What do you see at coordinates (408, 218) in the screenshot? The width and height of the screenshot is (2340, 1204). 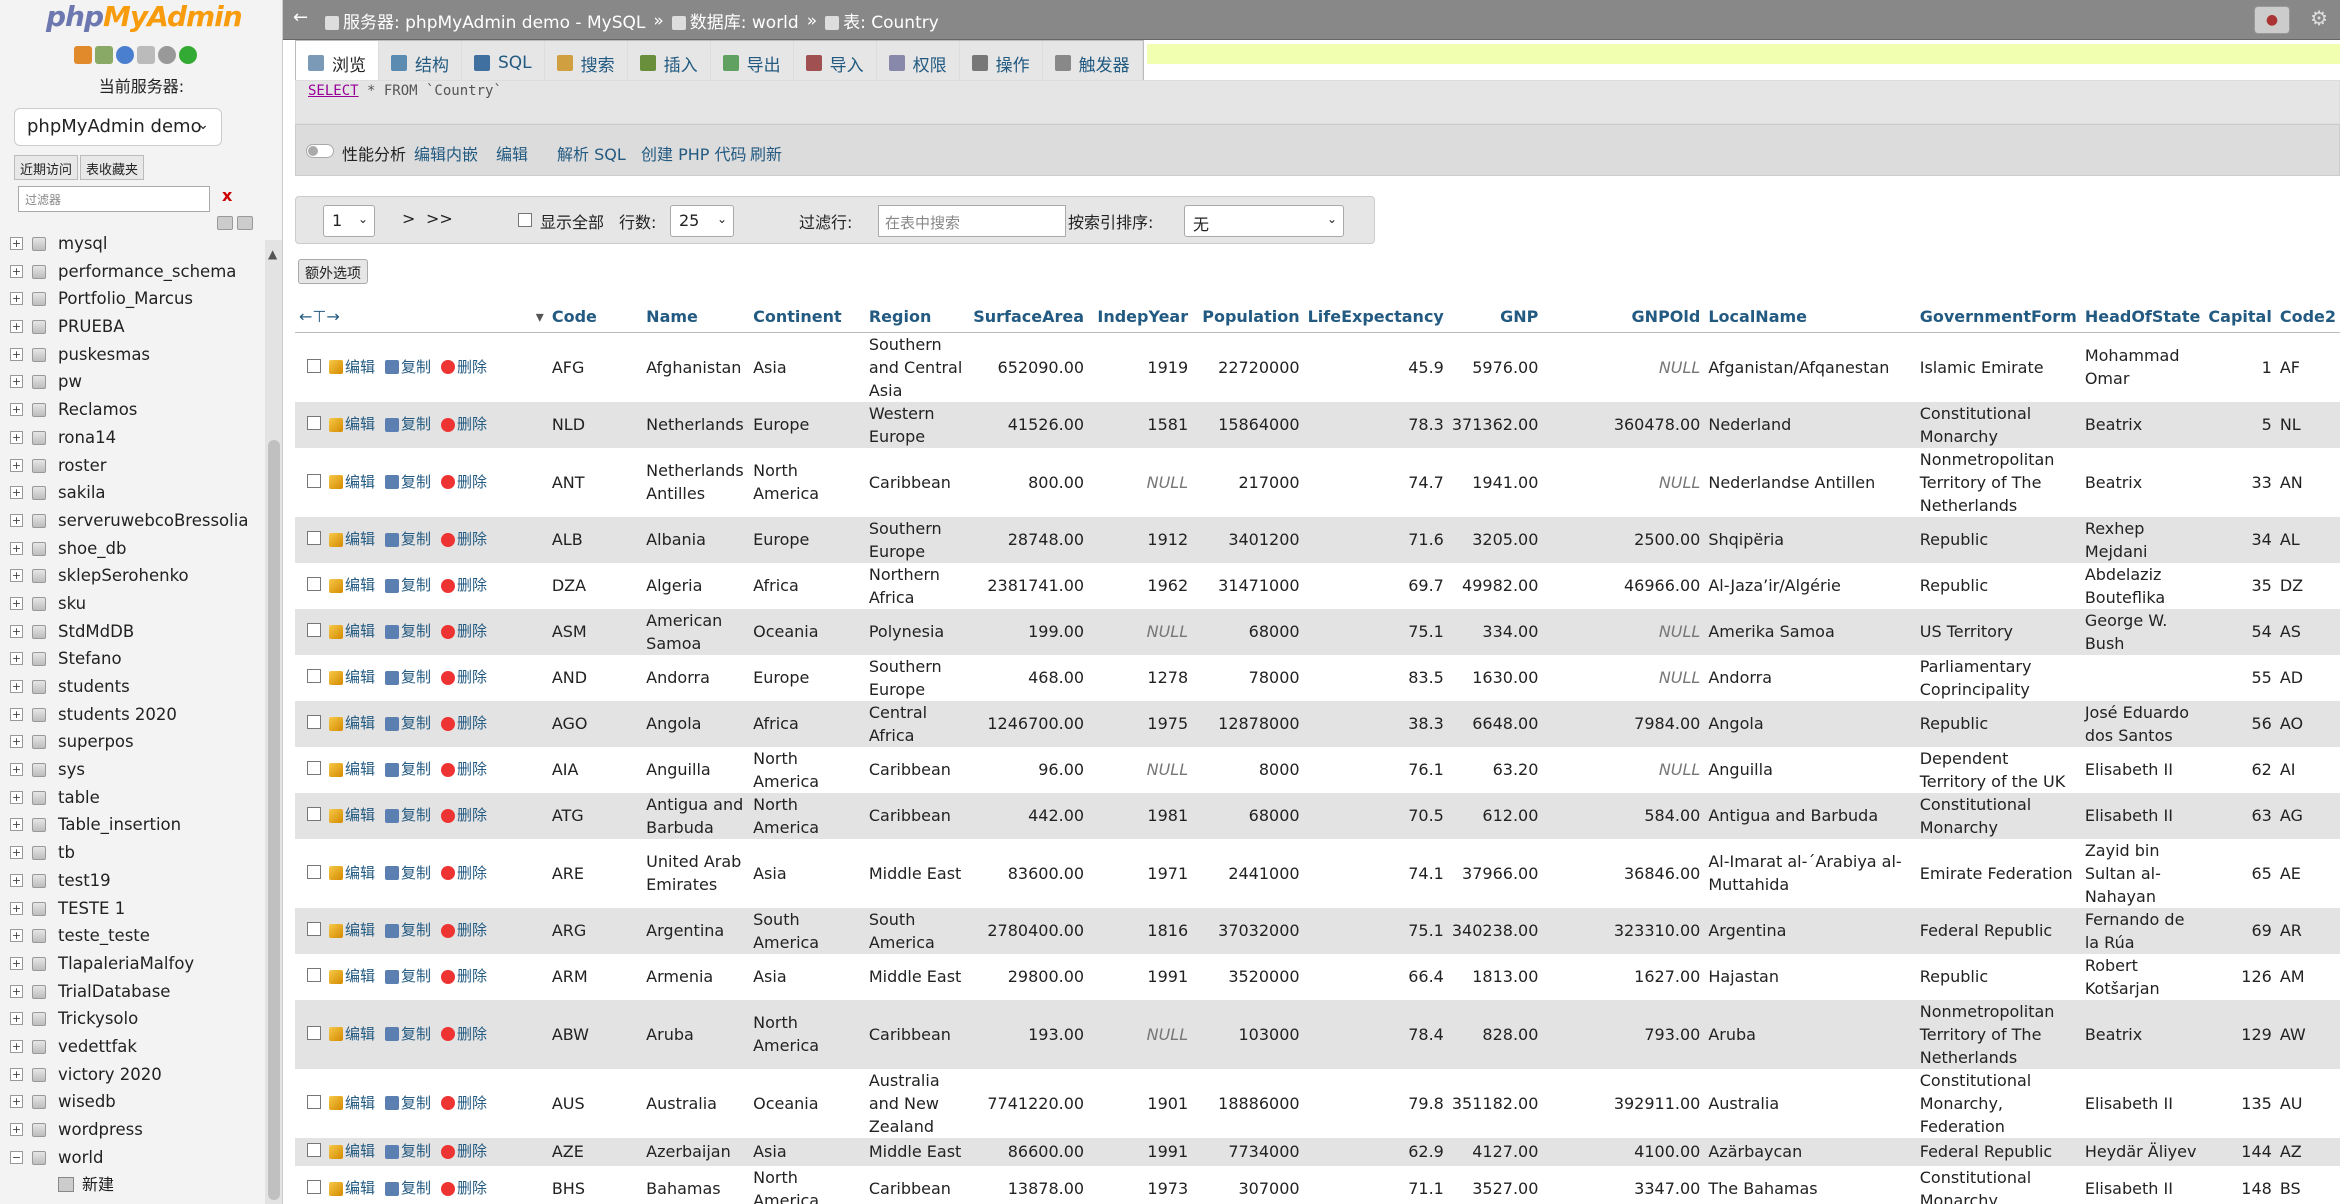 I see `next-page-button: >` at bounding box center [408, 218].